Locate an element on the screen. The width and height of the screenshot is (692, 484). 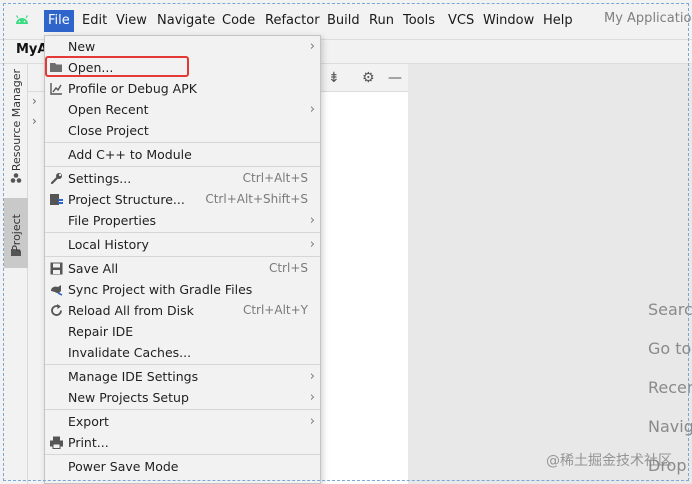
menu-tools: Tools is located at coordinates (419, 21).